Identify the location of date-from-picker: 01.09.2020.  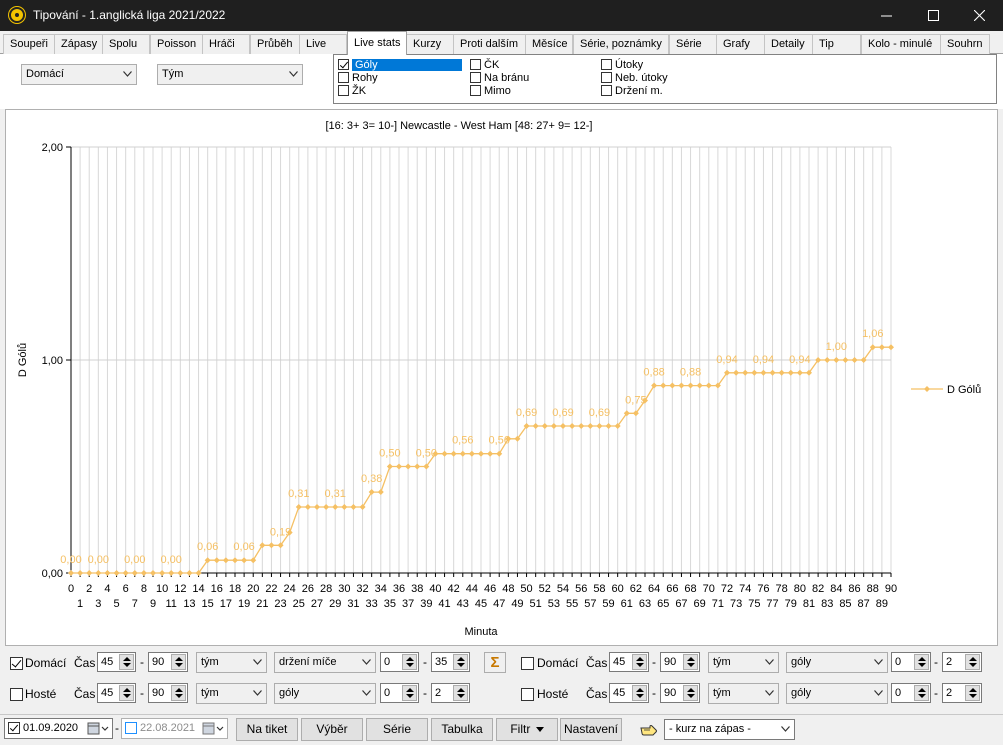
(58, 728).